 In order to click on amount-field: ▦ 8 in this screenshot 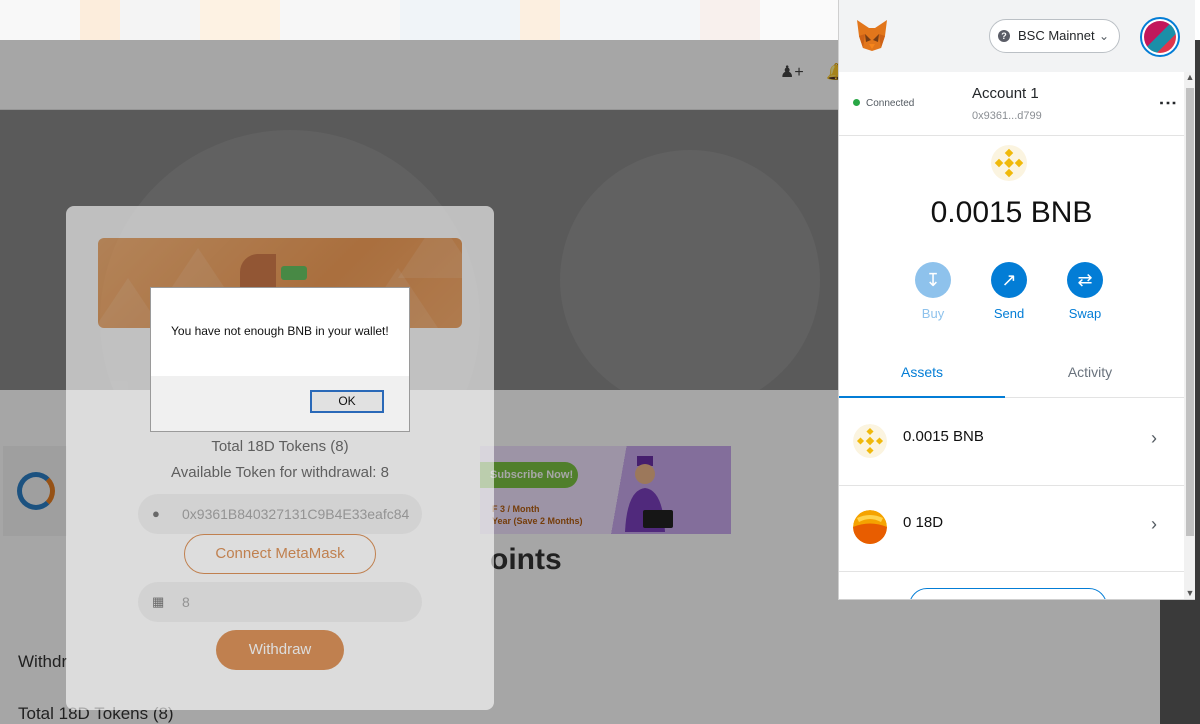, I will do `click(280, 602)`.